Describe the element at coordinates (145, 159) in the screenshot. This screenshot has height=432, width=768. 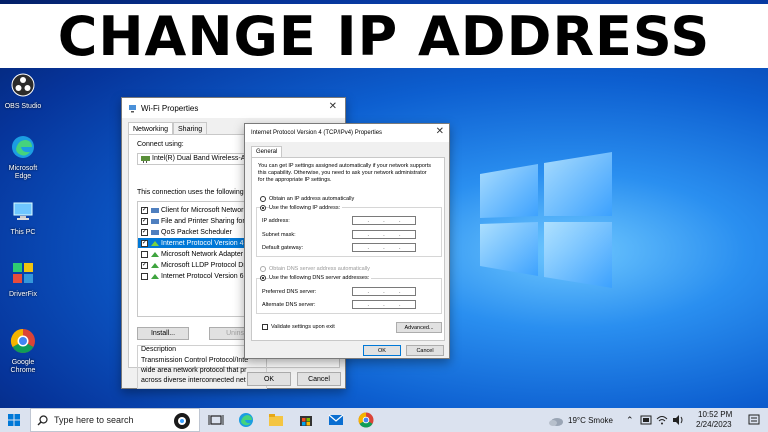
I see `adapter-icon` at that location.